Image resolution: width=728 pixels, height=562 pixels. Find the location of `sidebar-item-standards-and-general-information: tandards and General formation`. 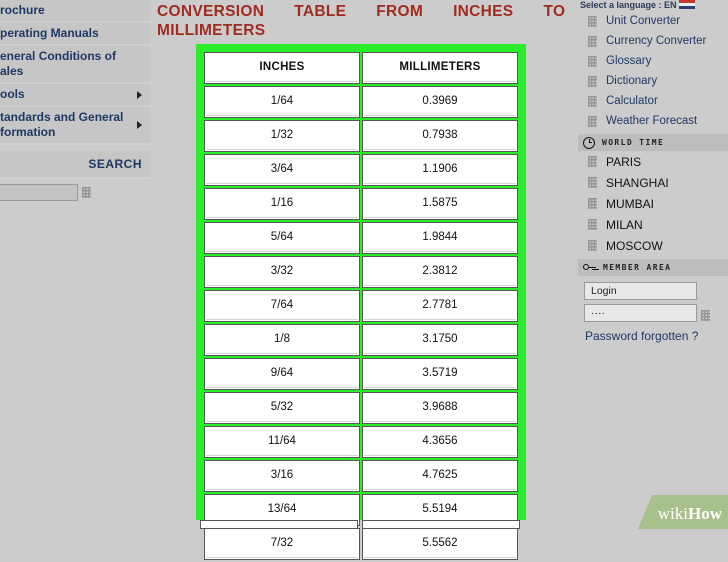

sidebar-item-standards-and-general-information: tandards and General formation is located at coordinates (75, 126).